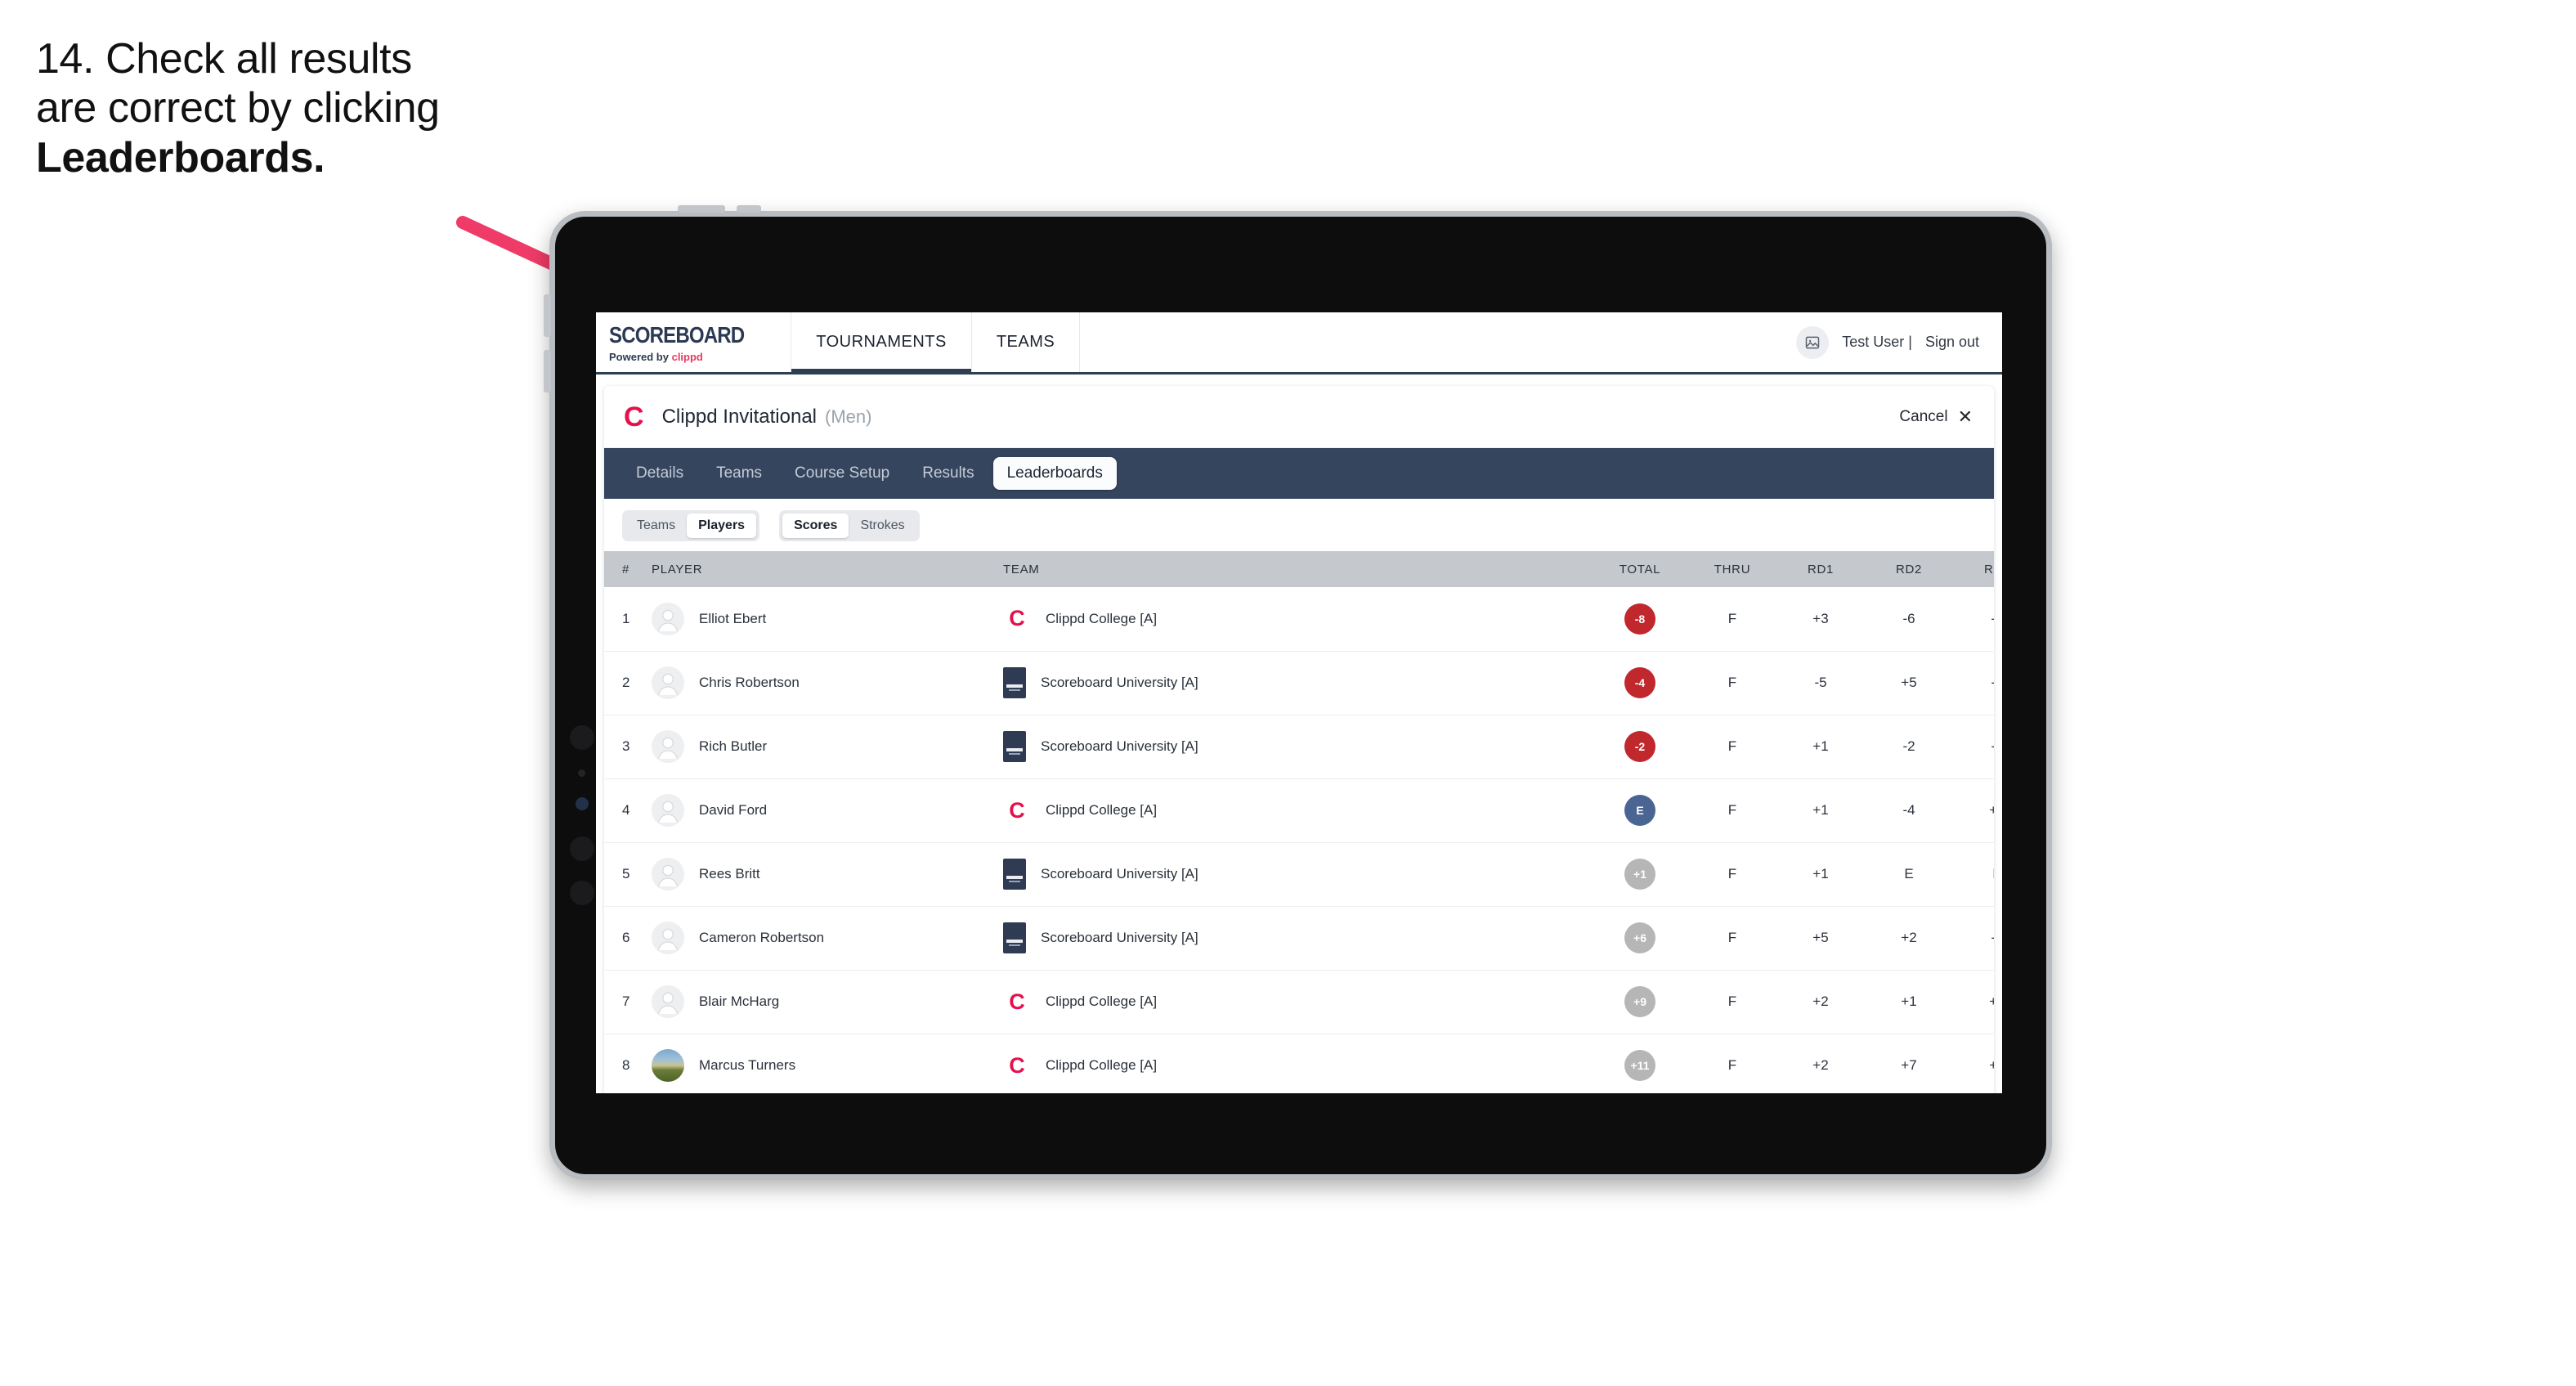 The image size is (2576, 1386). I want to click on tablet-camera-dot, so click(582, 803).